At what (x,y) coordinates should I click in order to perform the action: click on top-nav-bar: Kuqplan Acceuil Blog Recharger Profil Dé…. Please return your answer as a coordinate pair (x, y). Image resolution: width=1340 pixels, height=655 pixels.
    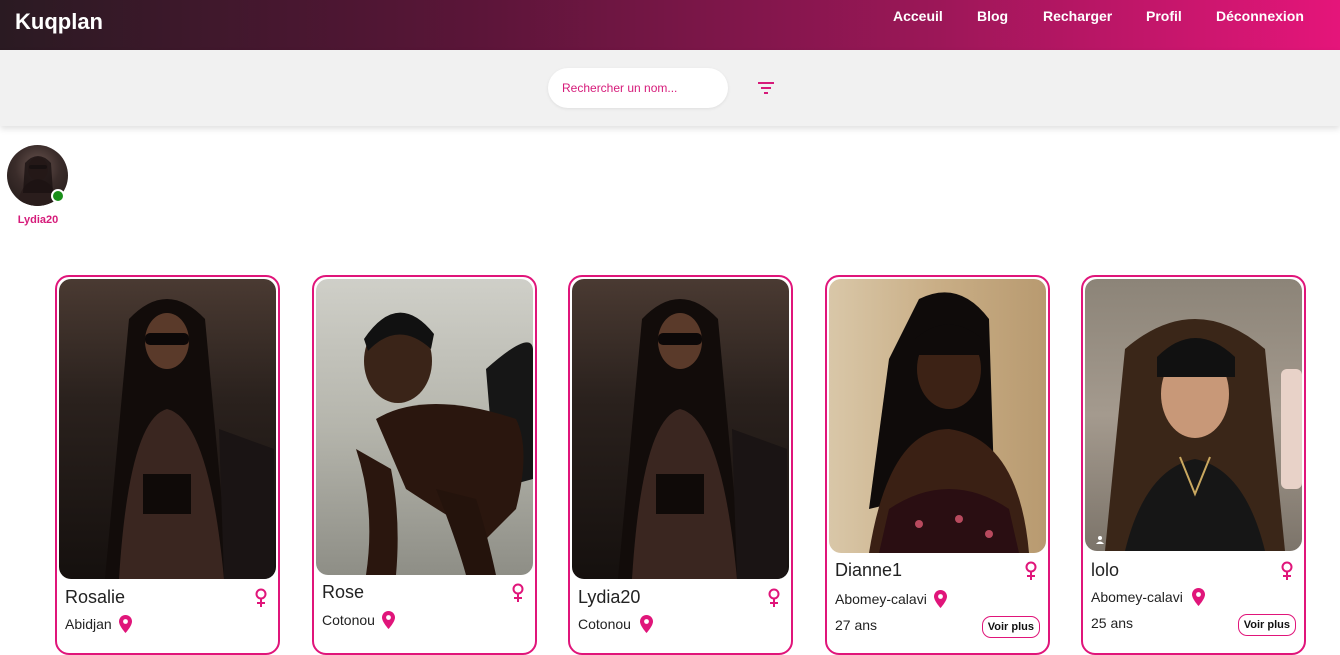
    Looking at the image, I should click on (670, 25).